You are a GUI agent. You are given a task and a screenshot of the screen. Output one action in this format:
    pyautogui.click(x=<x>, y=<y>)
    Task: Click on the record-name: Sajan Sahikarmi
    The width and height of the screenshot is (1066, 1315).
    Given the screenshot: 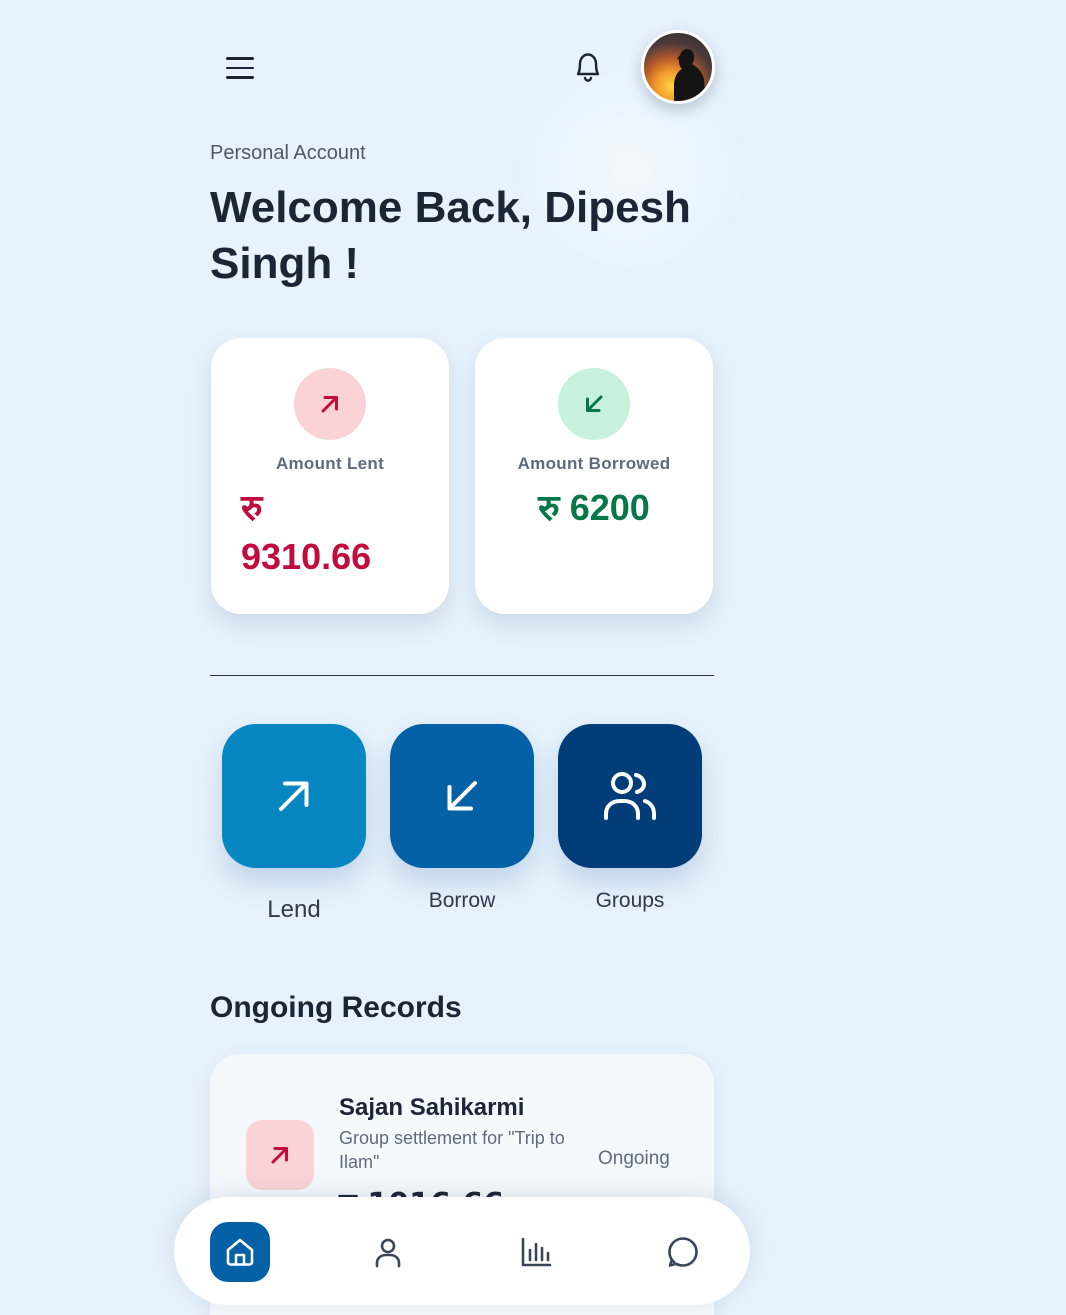 What is the action you would take?
    pyautogui.click(x=432, y=1107)
    